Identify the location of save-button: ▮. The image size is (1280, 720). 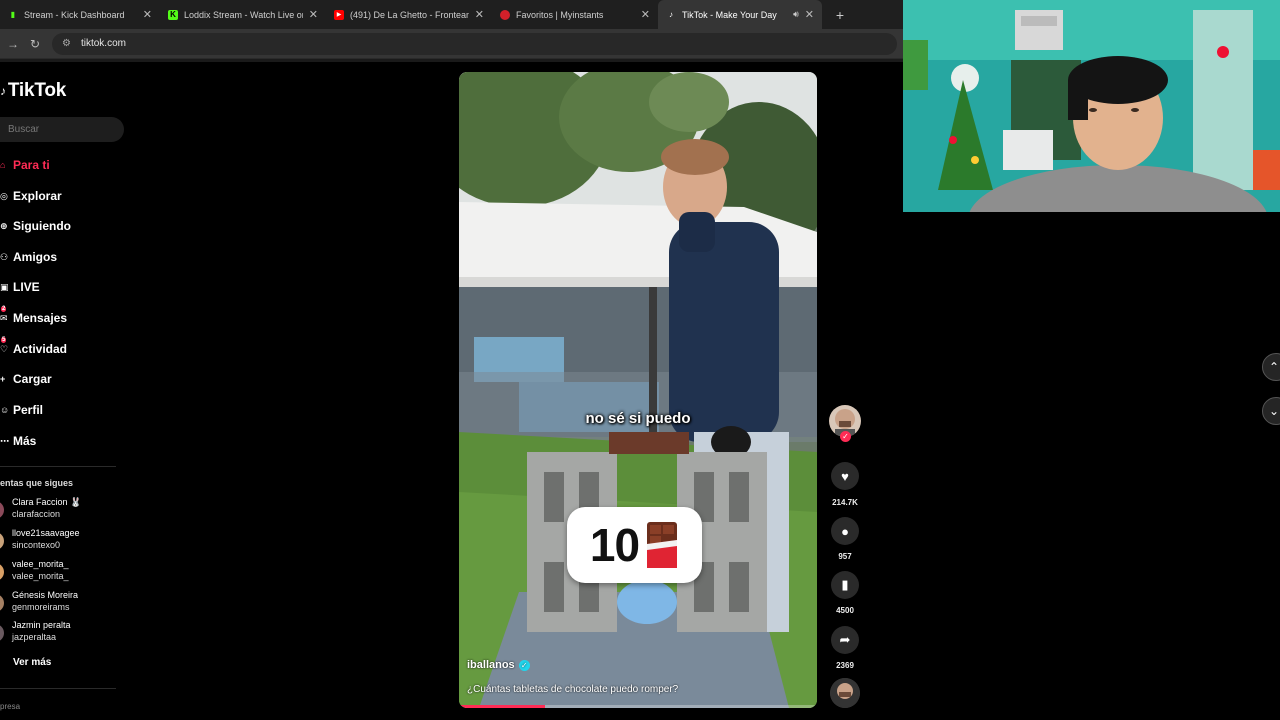
(845, 585).